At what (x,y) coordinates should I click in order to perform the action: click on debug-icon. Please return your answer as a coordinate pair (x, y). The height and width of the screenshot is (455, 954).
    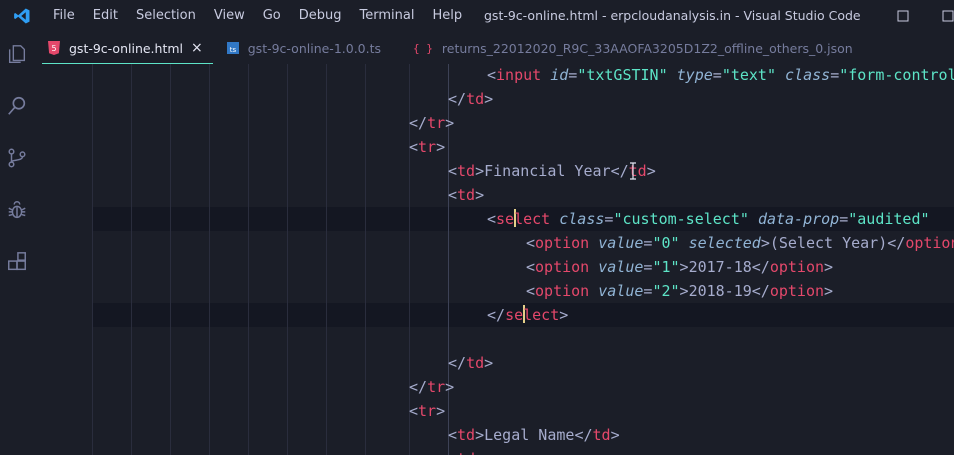
    Looking at the image, I should click on (17, 210).